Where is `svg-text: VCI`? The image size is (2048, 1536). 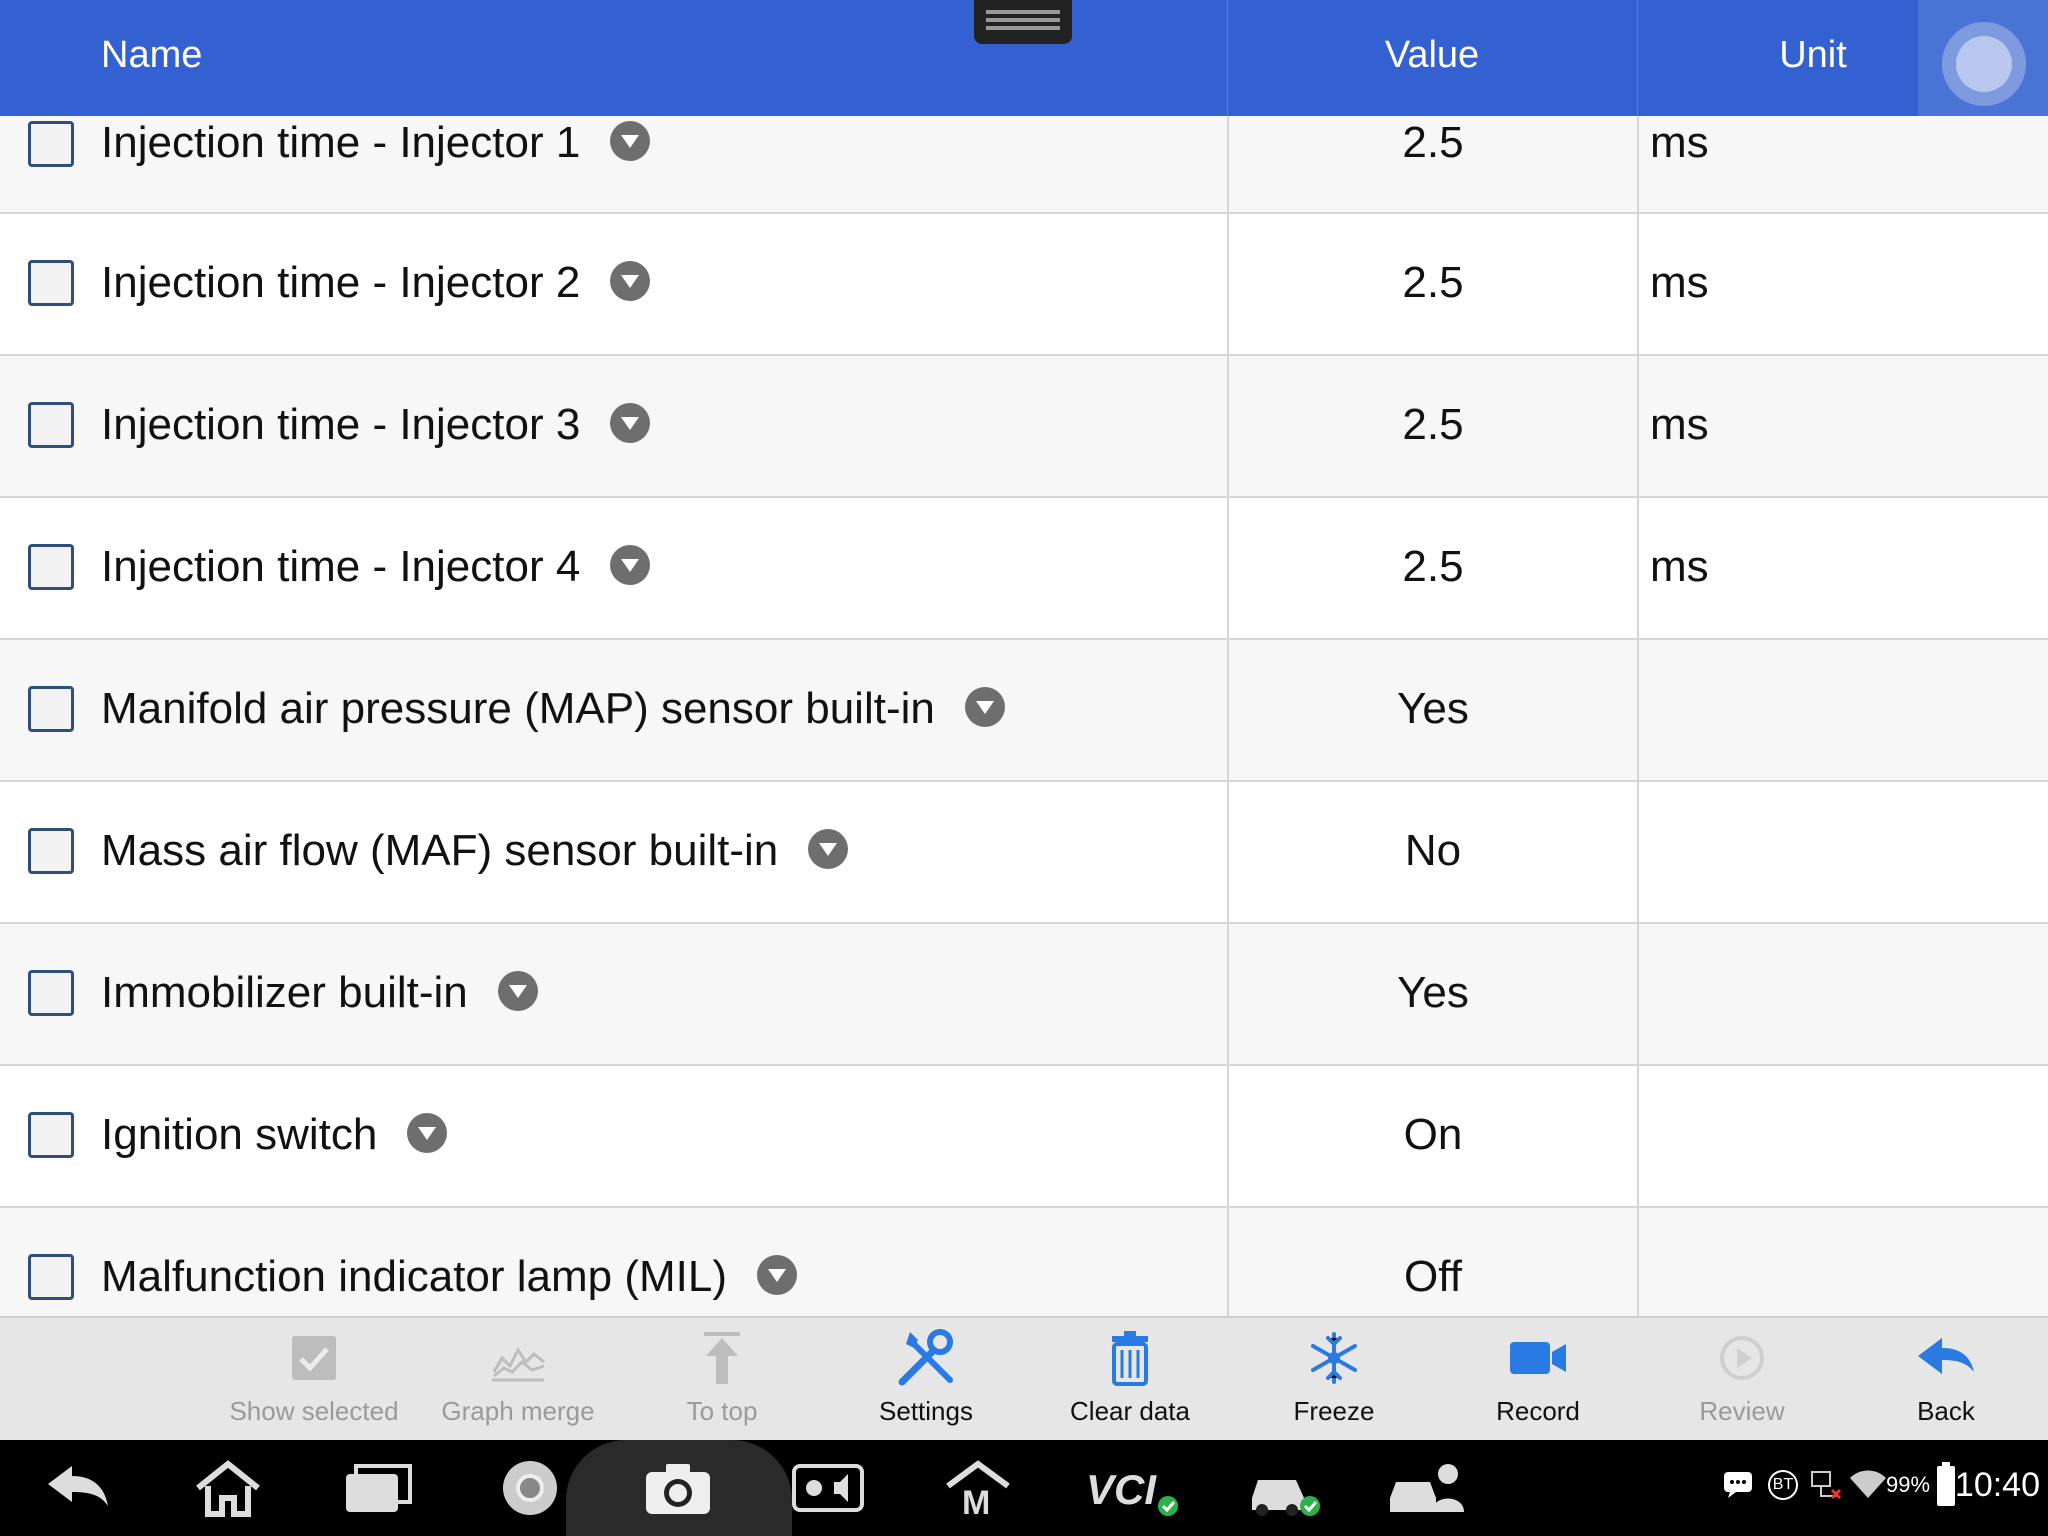
svg-text: VCI is located at coordinates (1121, 1489).